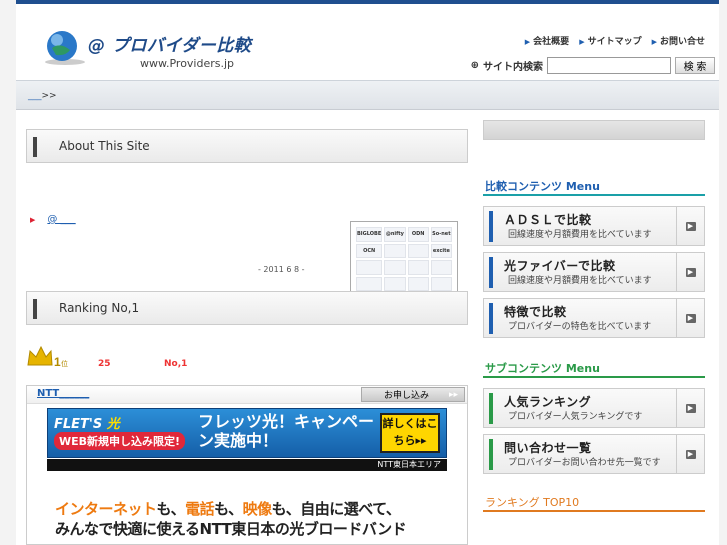 The width and height of the screenshot is (727, 545). What do you see at coordinates (120, 441) in the screenshot?
I see `web-limited-badge: WEB新規申し込み限定!` at bounding box center [120, 441].